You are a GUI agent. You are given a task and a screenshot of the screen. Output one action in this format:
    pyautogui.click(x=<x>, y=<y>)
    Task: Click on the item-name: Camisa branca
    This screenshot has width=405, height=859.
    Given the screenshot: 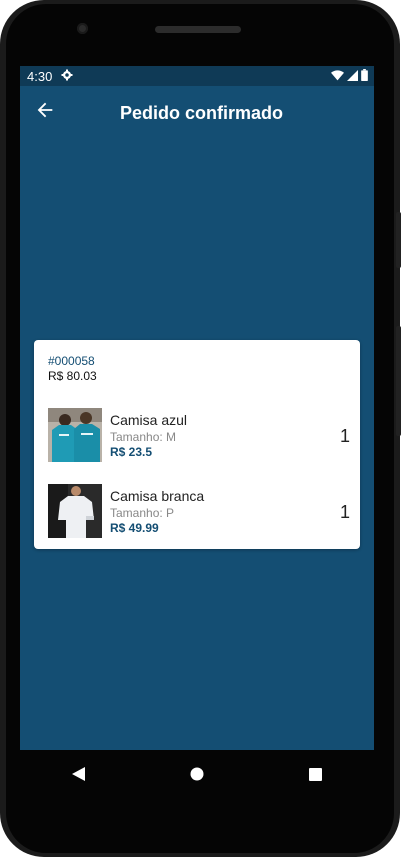 What is the action you would take?
    pyautogui.click(x=157, y=496)
    